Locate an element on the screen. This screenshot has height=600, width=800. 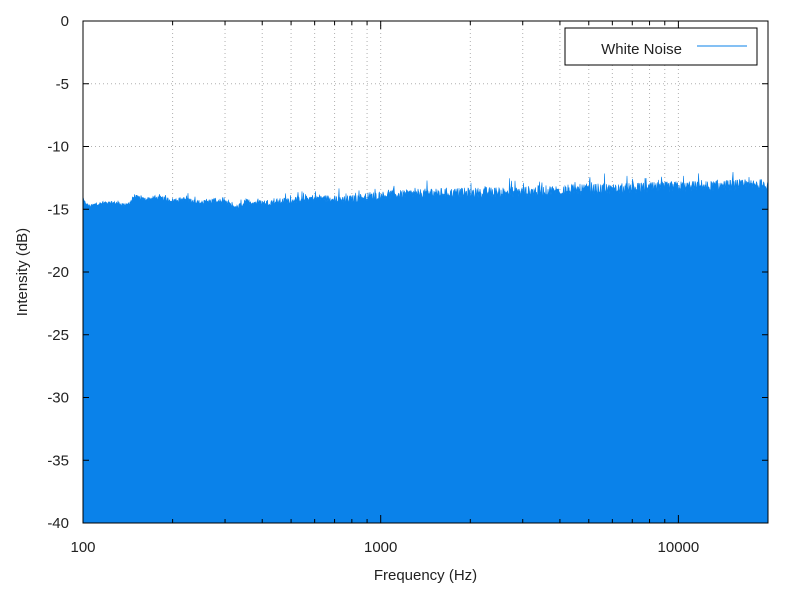
legend: White Noise is located at coordinates (661, 46).